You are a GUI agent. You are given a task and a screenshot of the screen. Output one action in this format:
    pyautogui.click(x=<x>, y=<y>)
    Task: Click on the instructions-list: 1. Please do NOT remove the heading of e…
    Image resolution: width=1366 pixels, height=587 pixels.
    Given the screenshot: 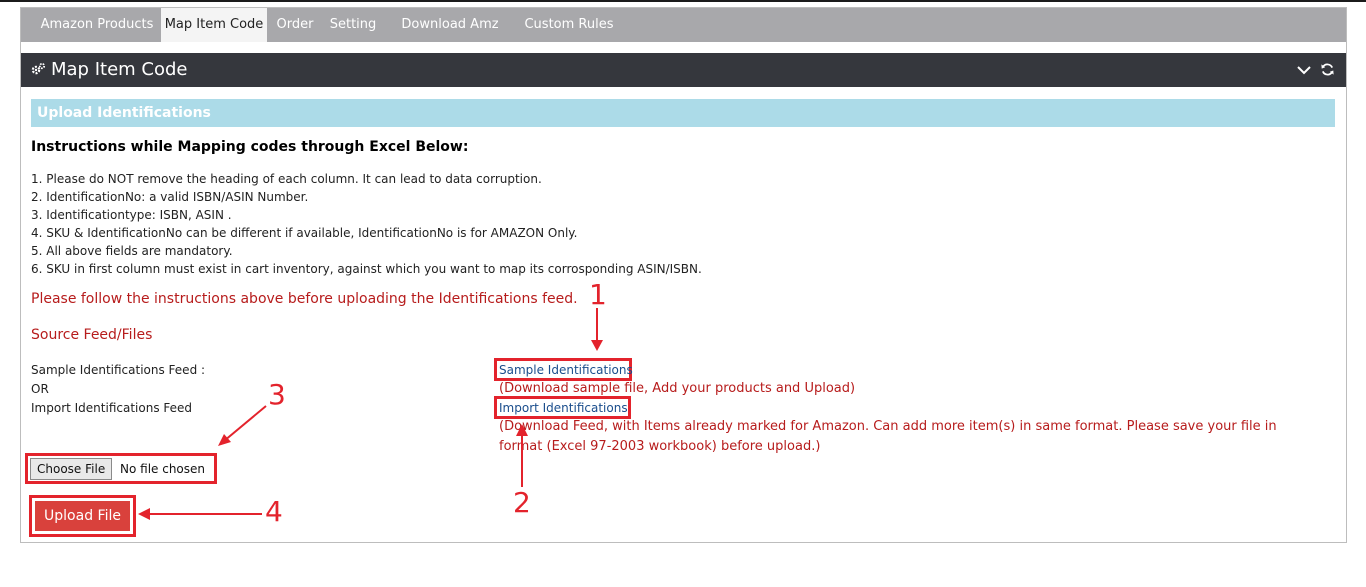 What is the action you would take?
    pyautogui.click(x=366, y=224)
    